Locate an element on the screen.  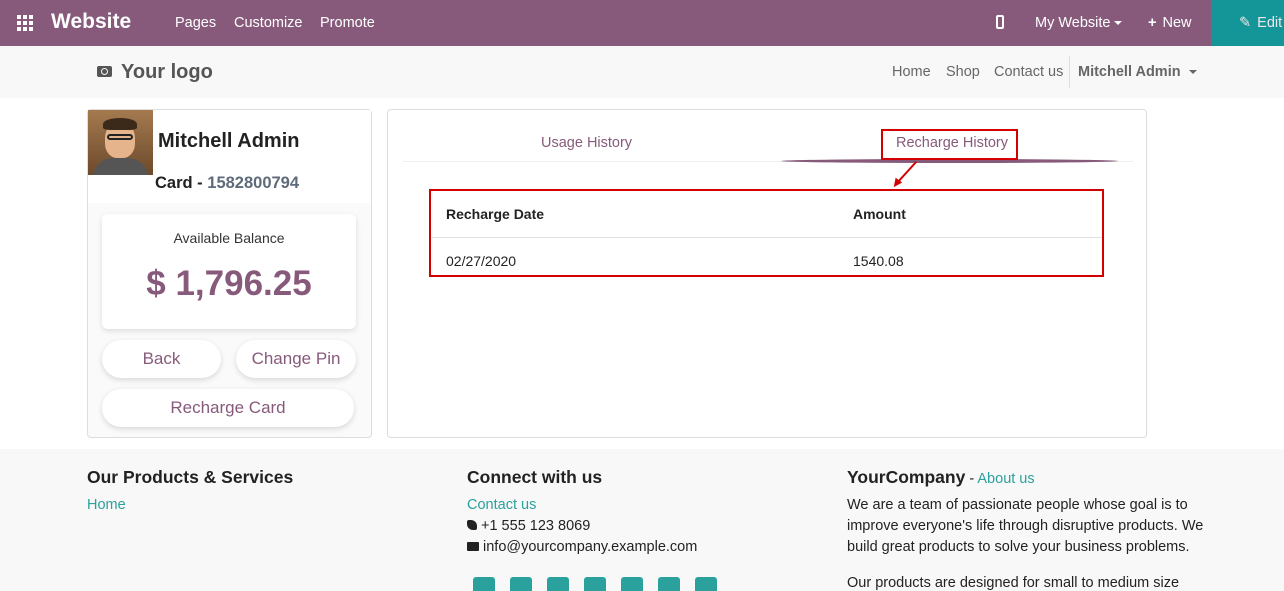
new-button: + New is located at coordinates (1169, 23).